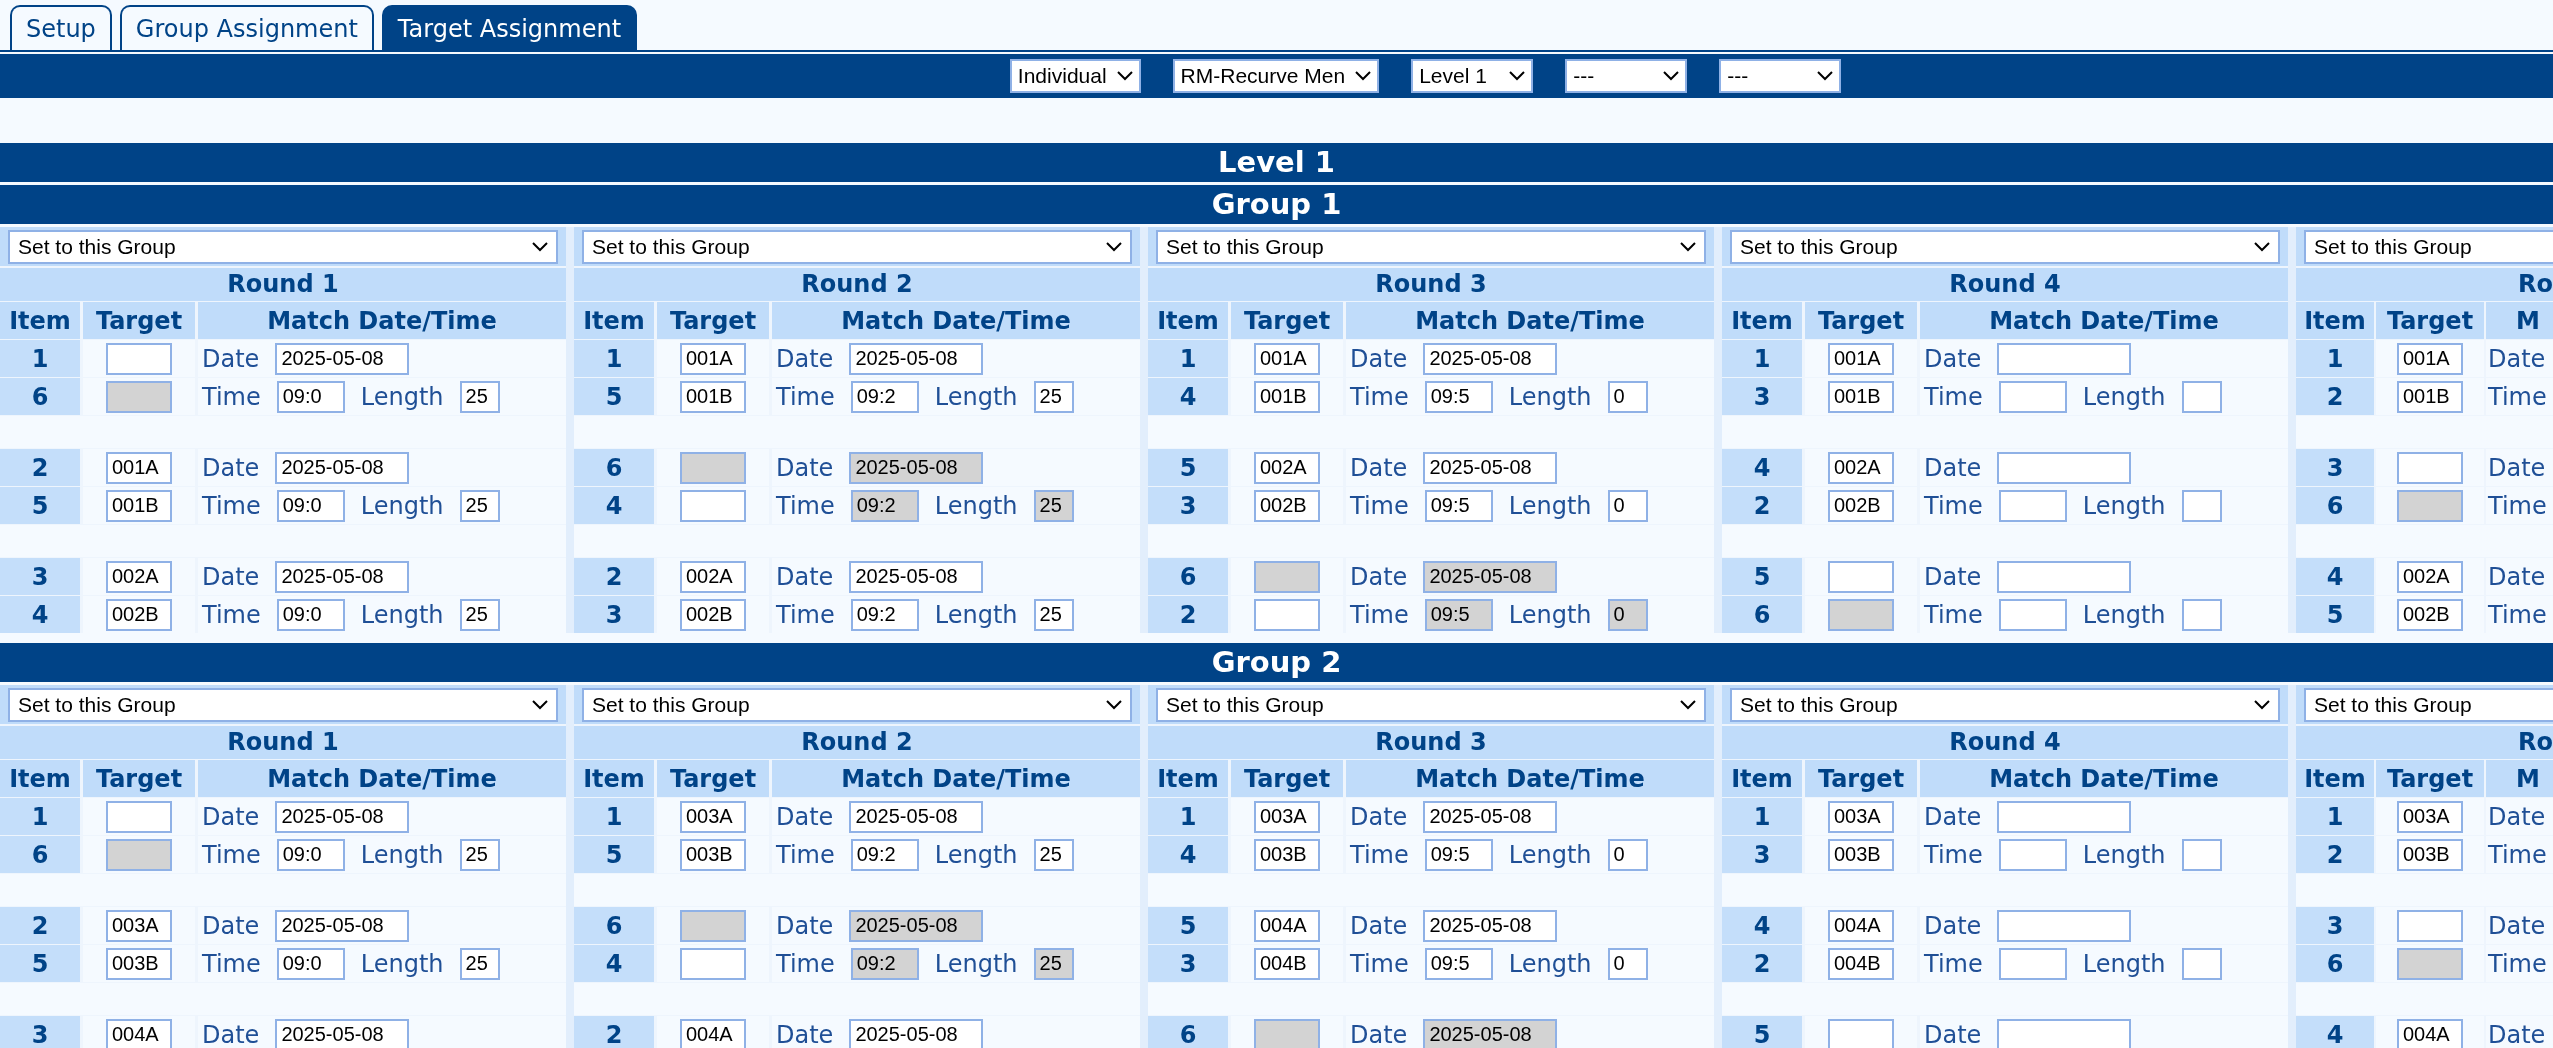 This screenshot has height=1048, width=2553. I want to click on filter-dropdown: RM-Recurve Men, so click(1276, 76).